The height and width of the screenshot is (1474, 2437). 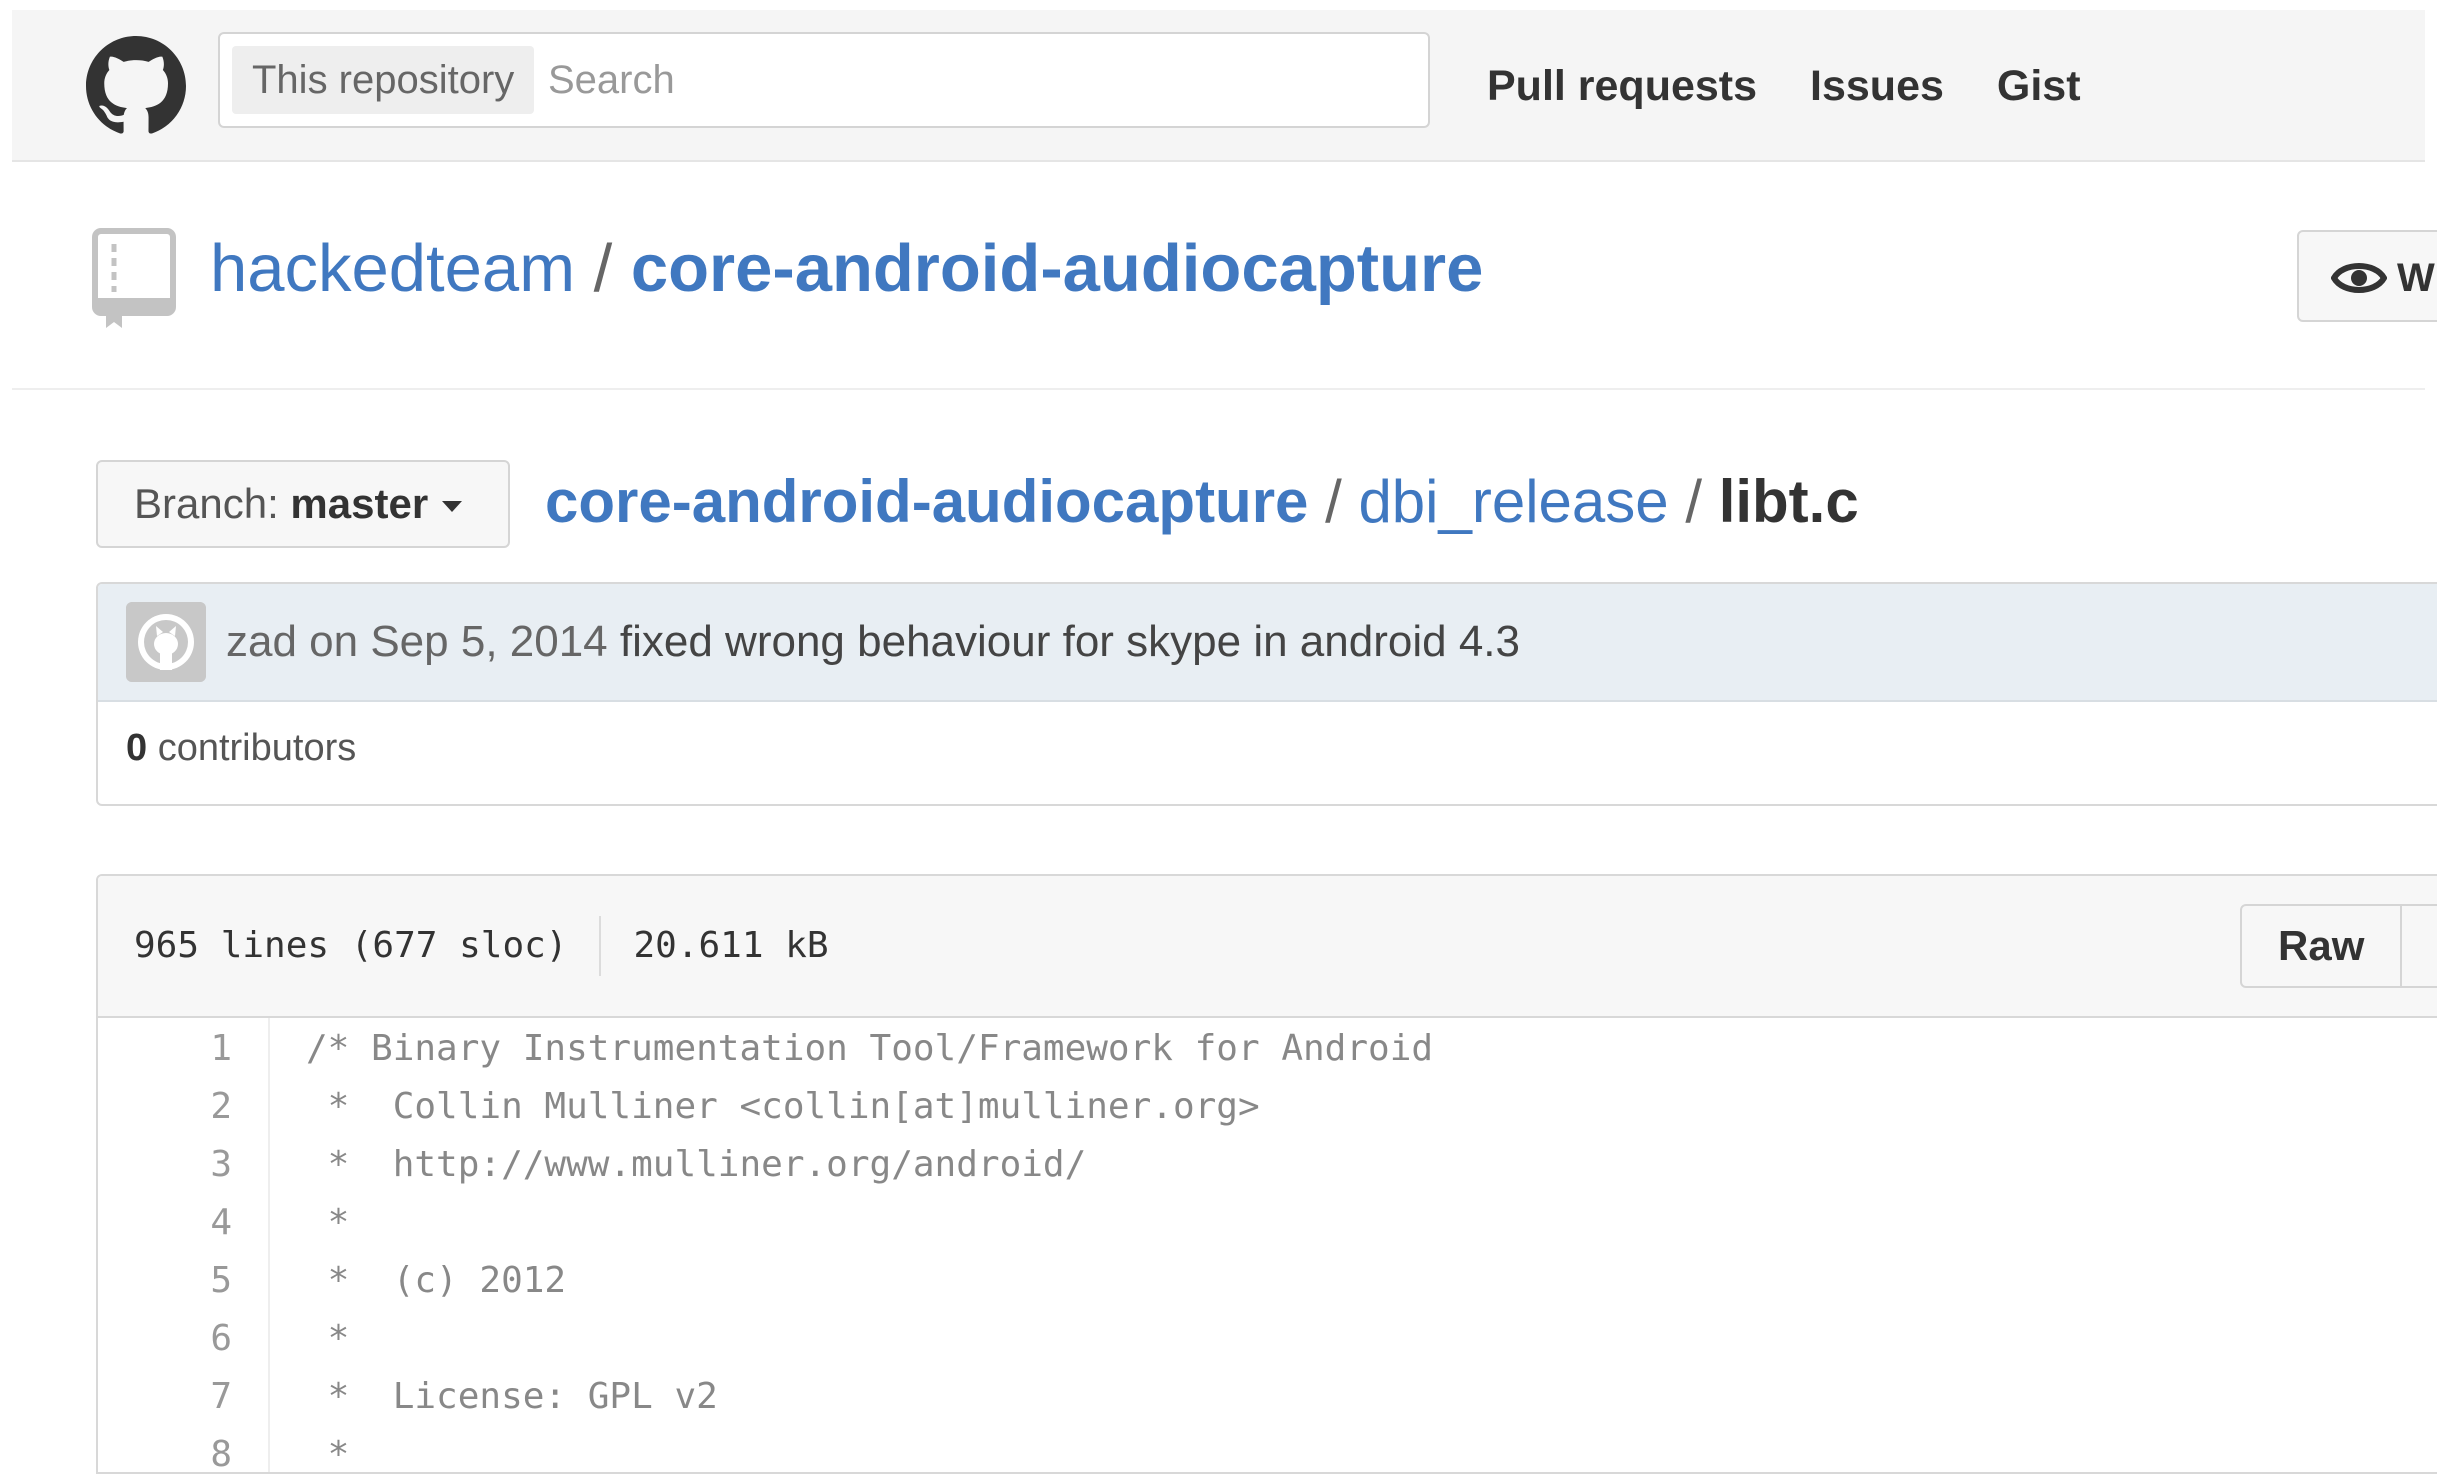 What do you see at coordinates (212, 503) in the screenshot?
I see `branch-prefix: Branch:` at bounding box center [212, 503].